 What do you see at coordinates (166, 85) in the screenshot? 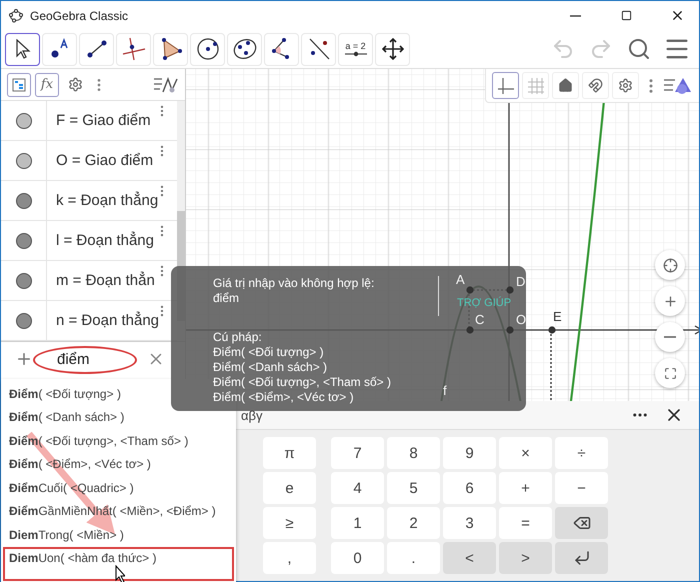
I see `algebra-style-icon` at bounding box center [166, 85].